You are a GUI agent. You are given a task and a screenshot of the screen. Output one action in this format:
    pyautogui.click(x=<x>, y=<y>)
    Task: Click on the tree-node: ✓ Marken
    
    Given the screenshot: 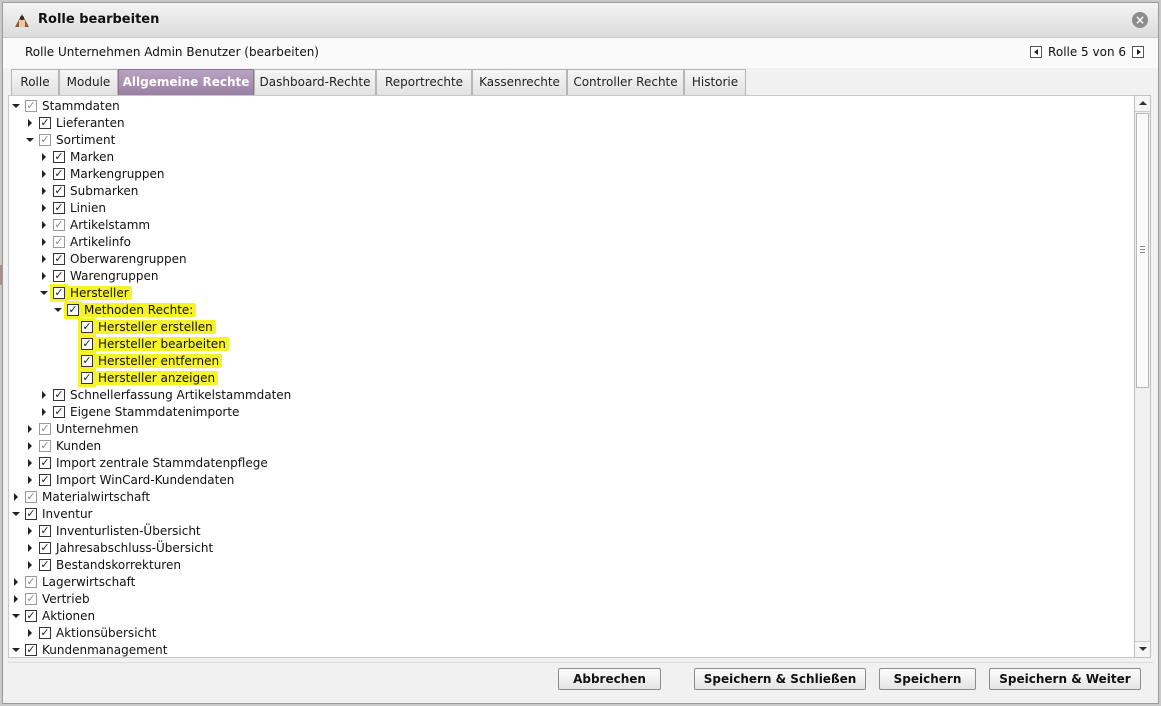 What is the action you would take?
    pyautogui.click(x=76, y=156)
    